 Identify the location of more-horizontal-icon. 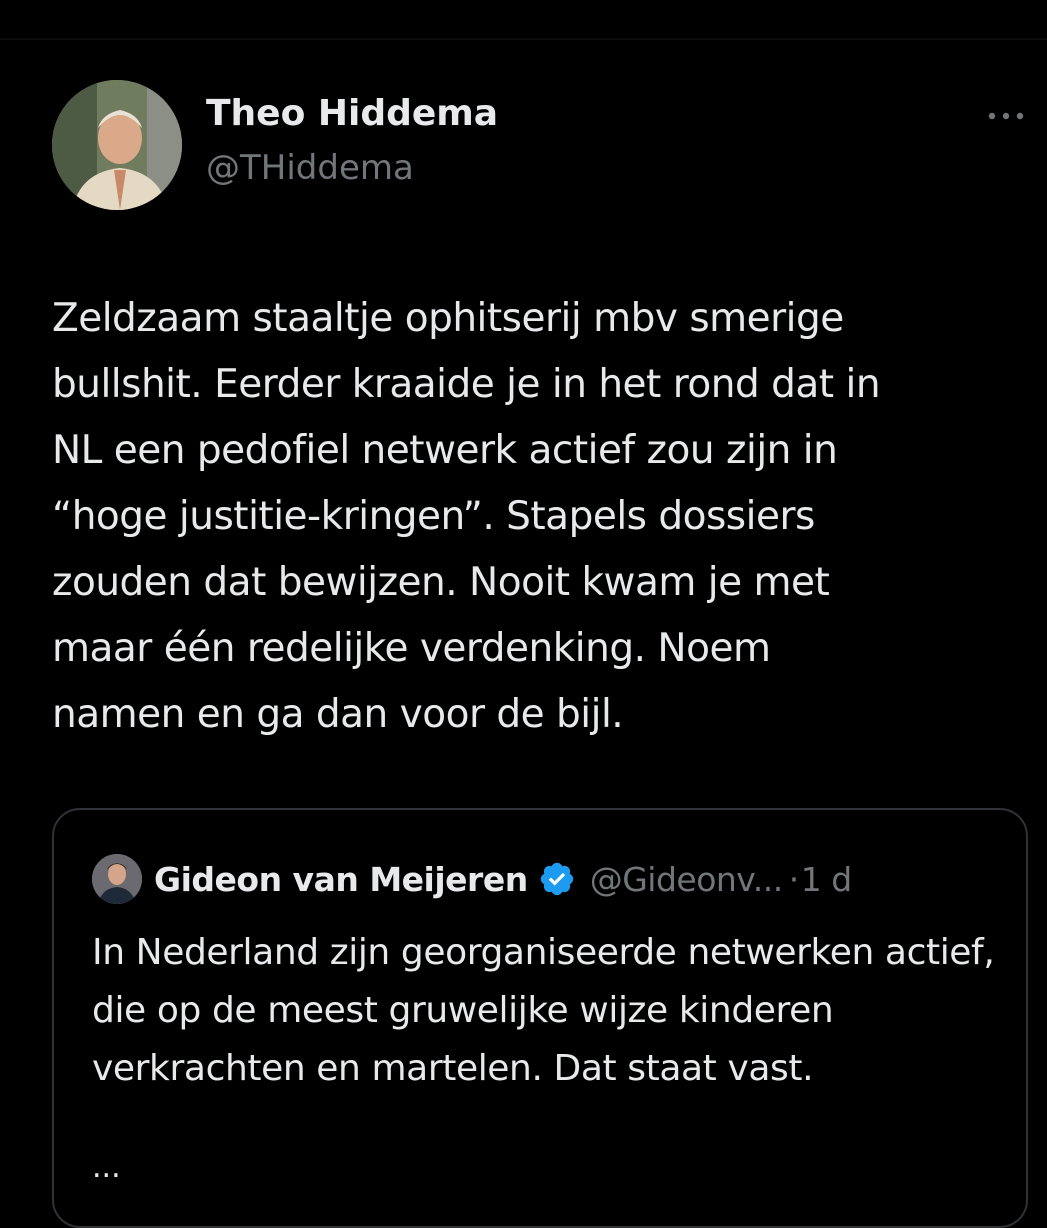
(1006, 116).